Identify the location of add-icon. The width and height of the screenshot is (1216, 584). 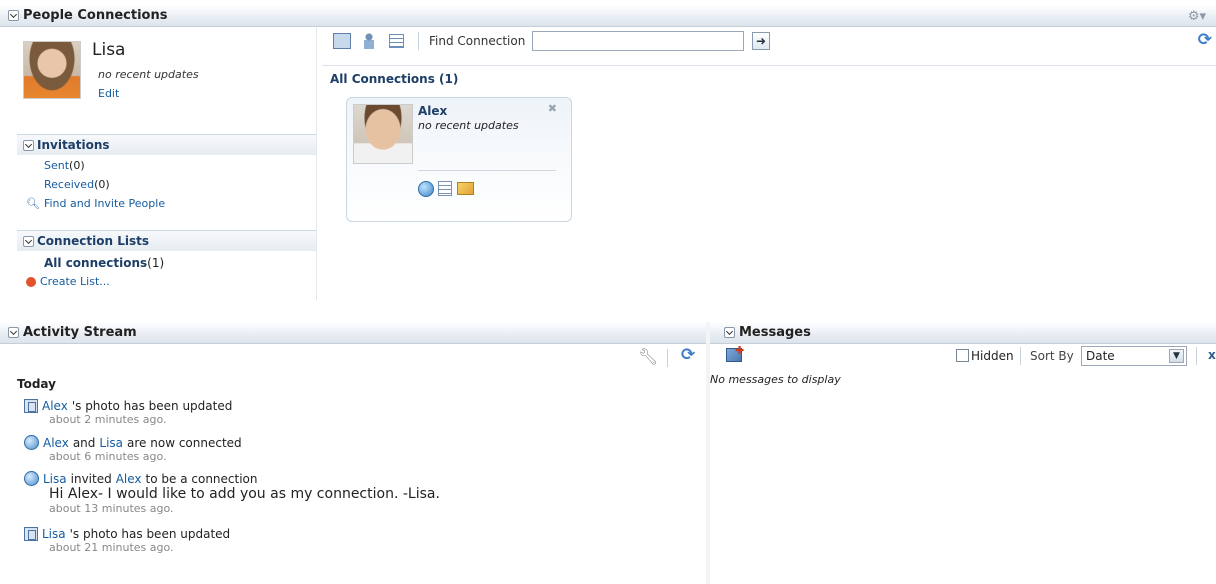
(31, 281).